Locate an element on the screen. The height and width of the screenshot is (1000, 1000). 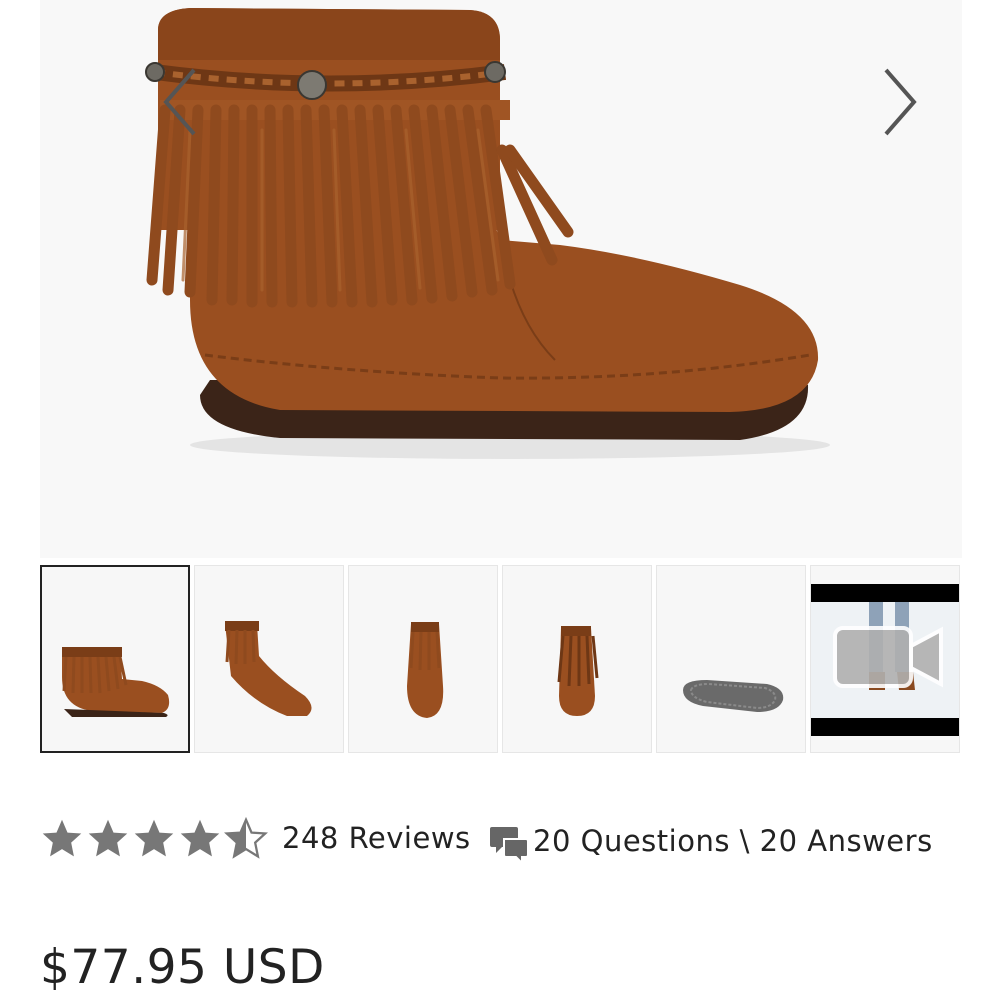
thumbnail-video is located at coordinates (885, 659).